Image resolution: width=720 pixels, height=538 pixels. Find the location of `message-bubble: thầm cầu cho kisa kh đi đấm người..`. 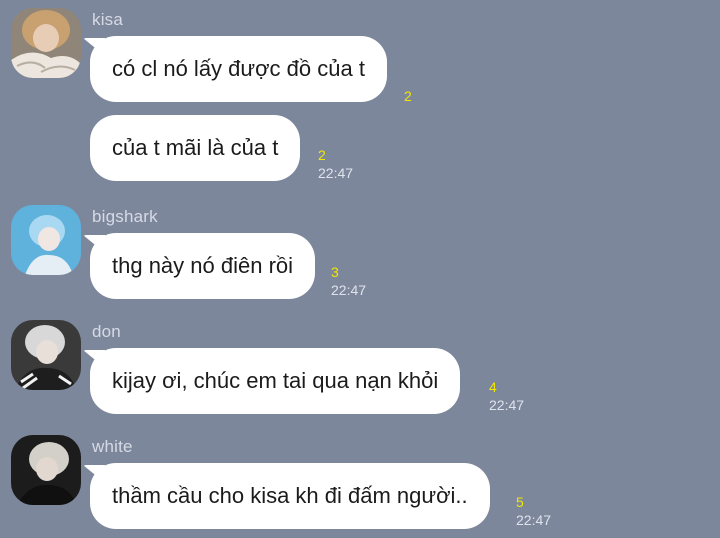

message-bubble: thầm cầu cho kisa kh đi đấm người.. is located at coordinates (290, 496).